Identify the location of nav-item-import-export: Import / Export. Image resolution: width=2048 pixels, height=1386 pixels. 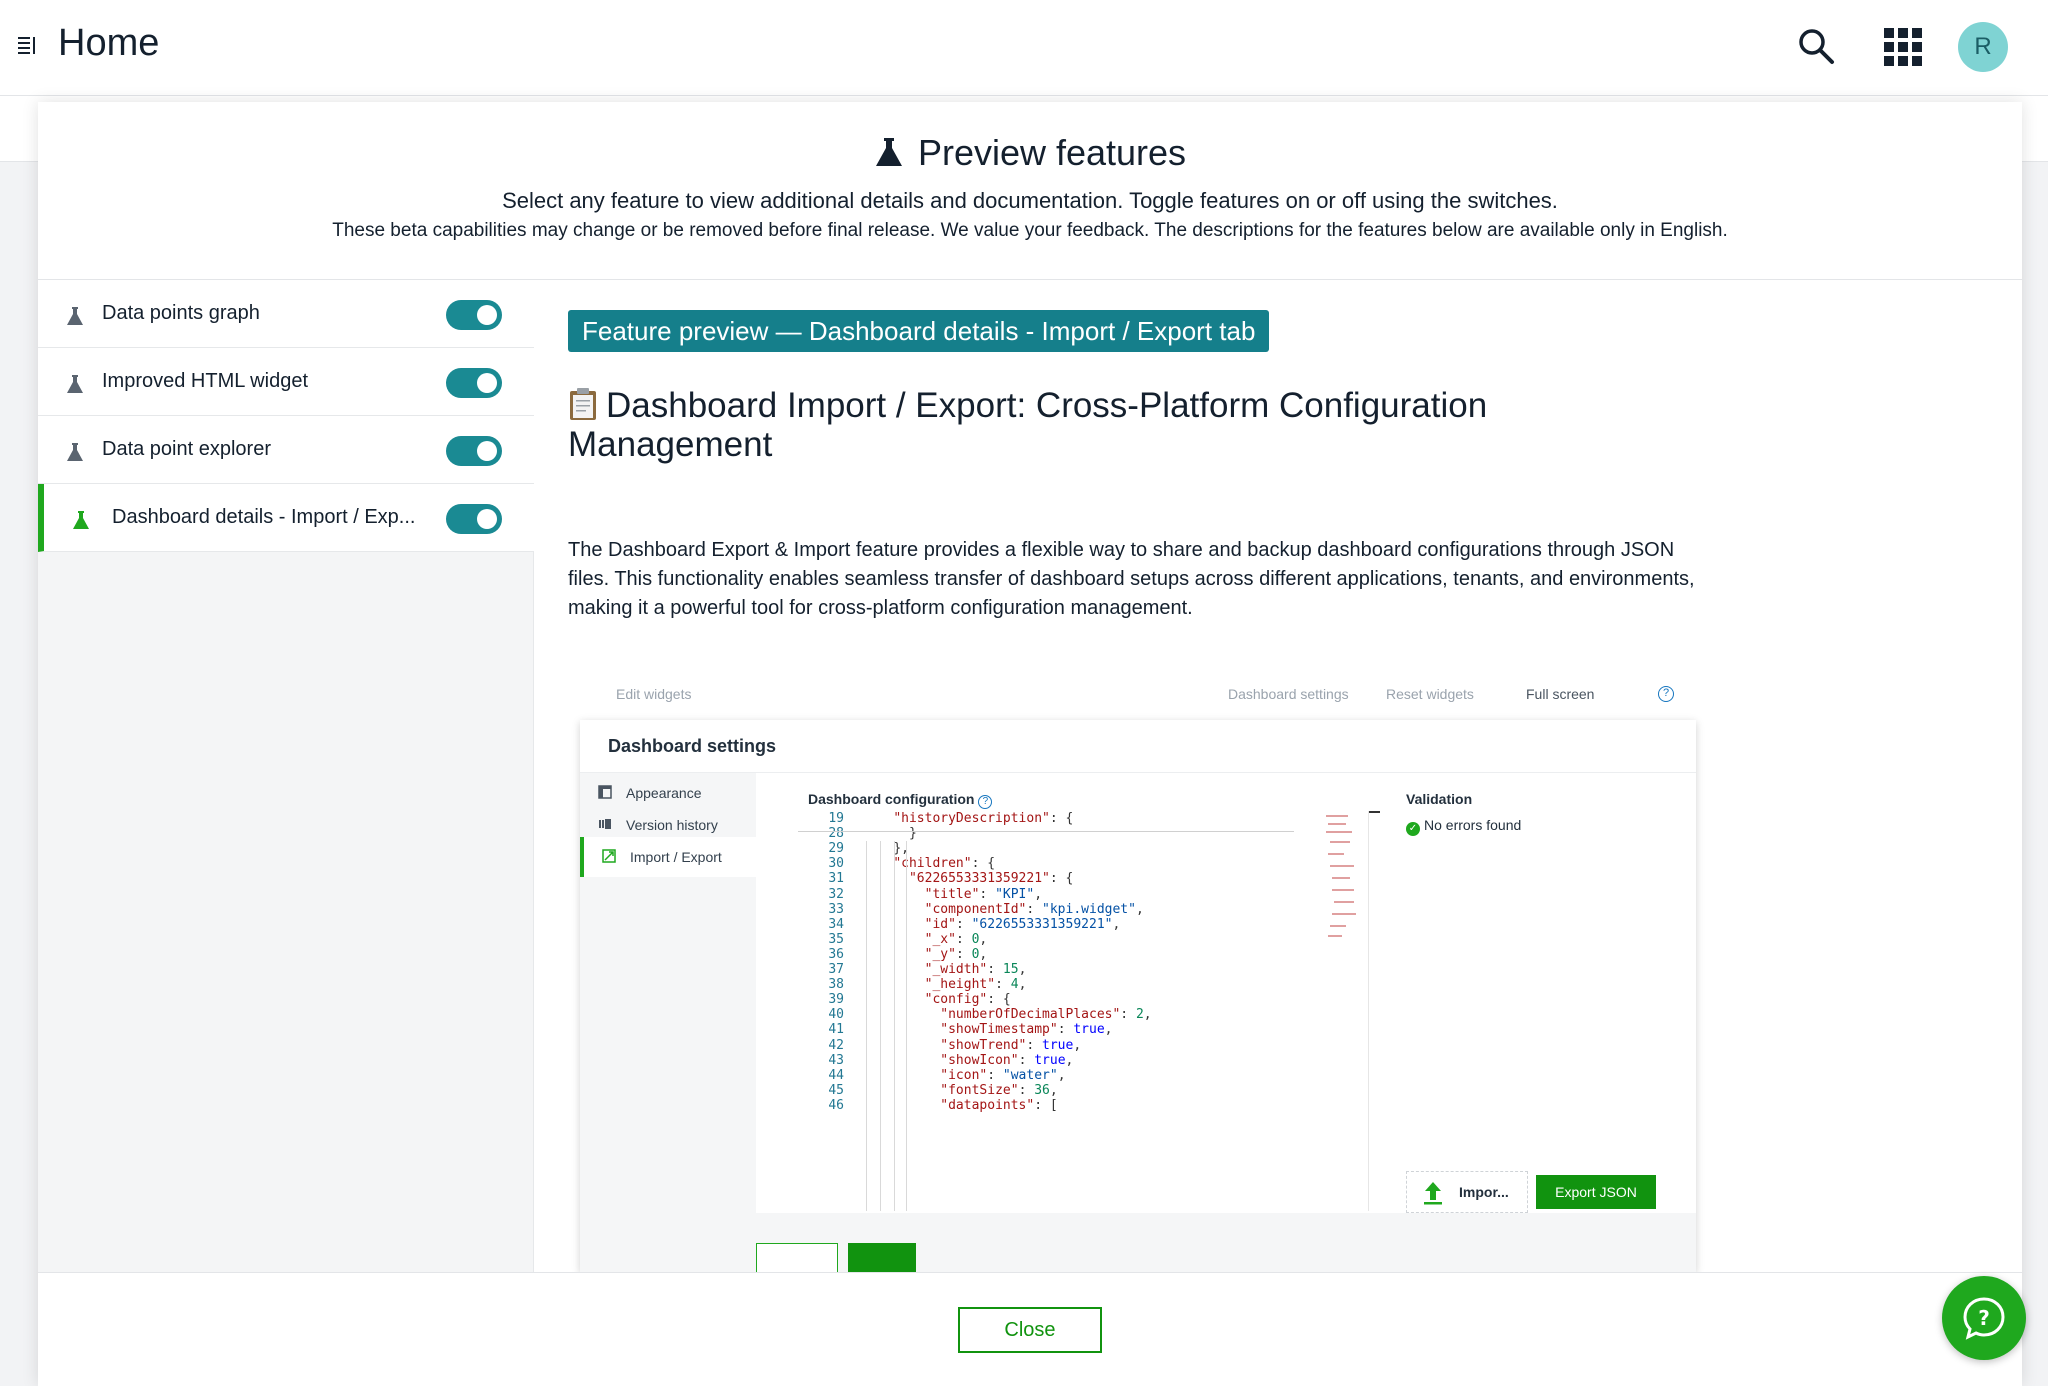
(668, 857).